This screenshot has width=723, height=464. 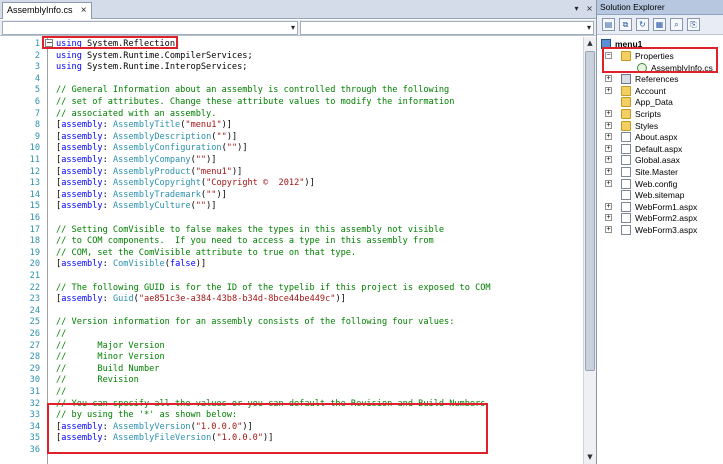 What do you see at coordinates (589, 9) in the screenshot?
I see `close-all-icon: ×` at bounding box center [589, 9].